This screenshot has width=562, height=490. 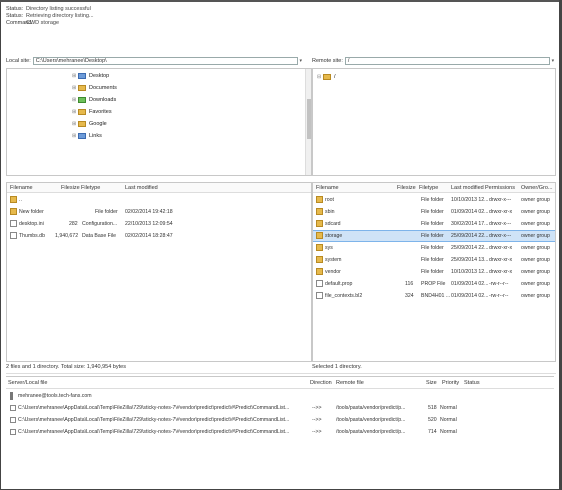 I want to click on tree-item: ⊞ Documents, so click(x=94, y=87).